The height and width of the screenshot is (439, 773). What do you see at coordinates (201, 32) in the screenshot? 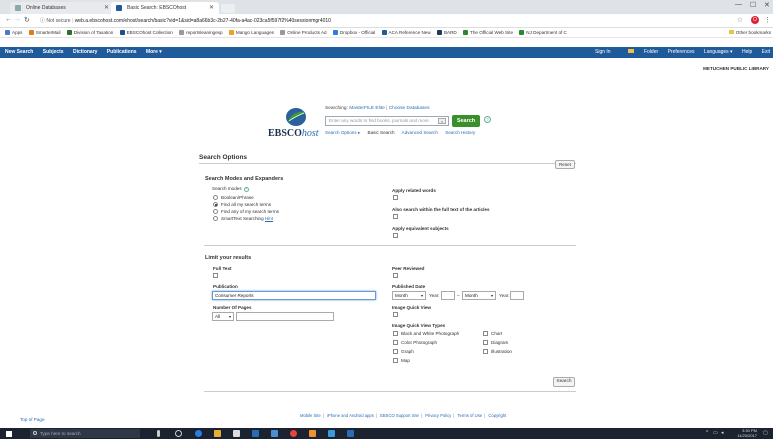
I see `bookmark-item: reportsleaningexp` at bounding box center [201, 32].